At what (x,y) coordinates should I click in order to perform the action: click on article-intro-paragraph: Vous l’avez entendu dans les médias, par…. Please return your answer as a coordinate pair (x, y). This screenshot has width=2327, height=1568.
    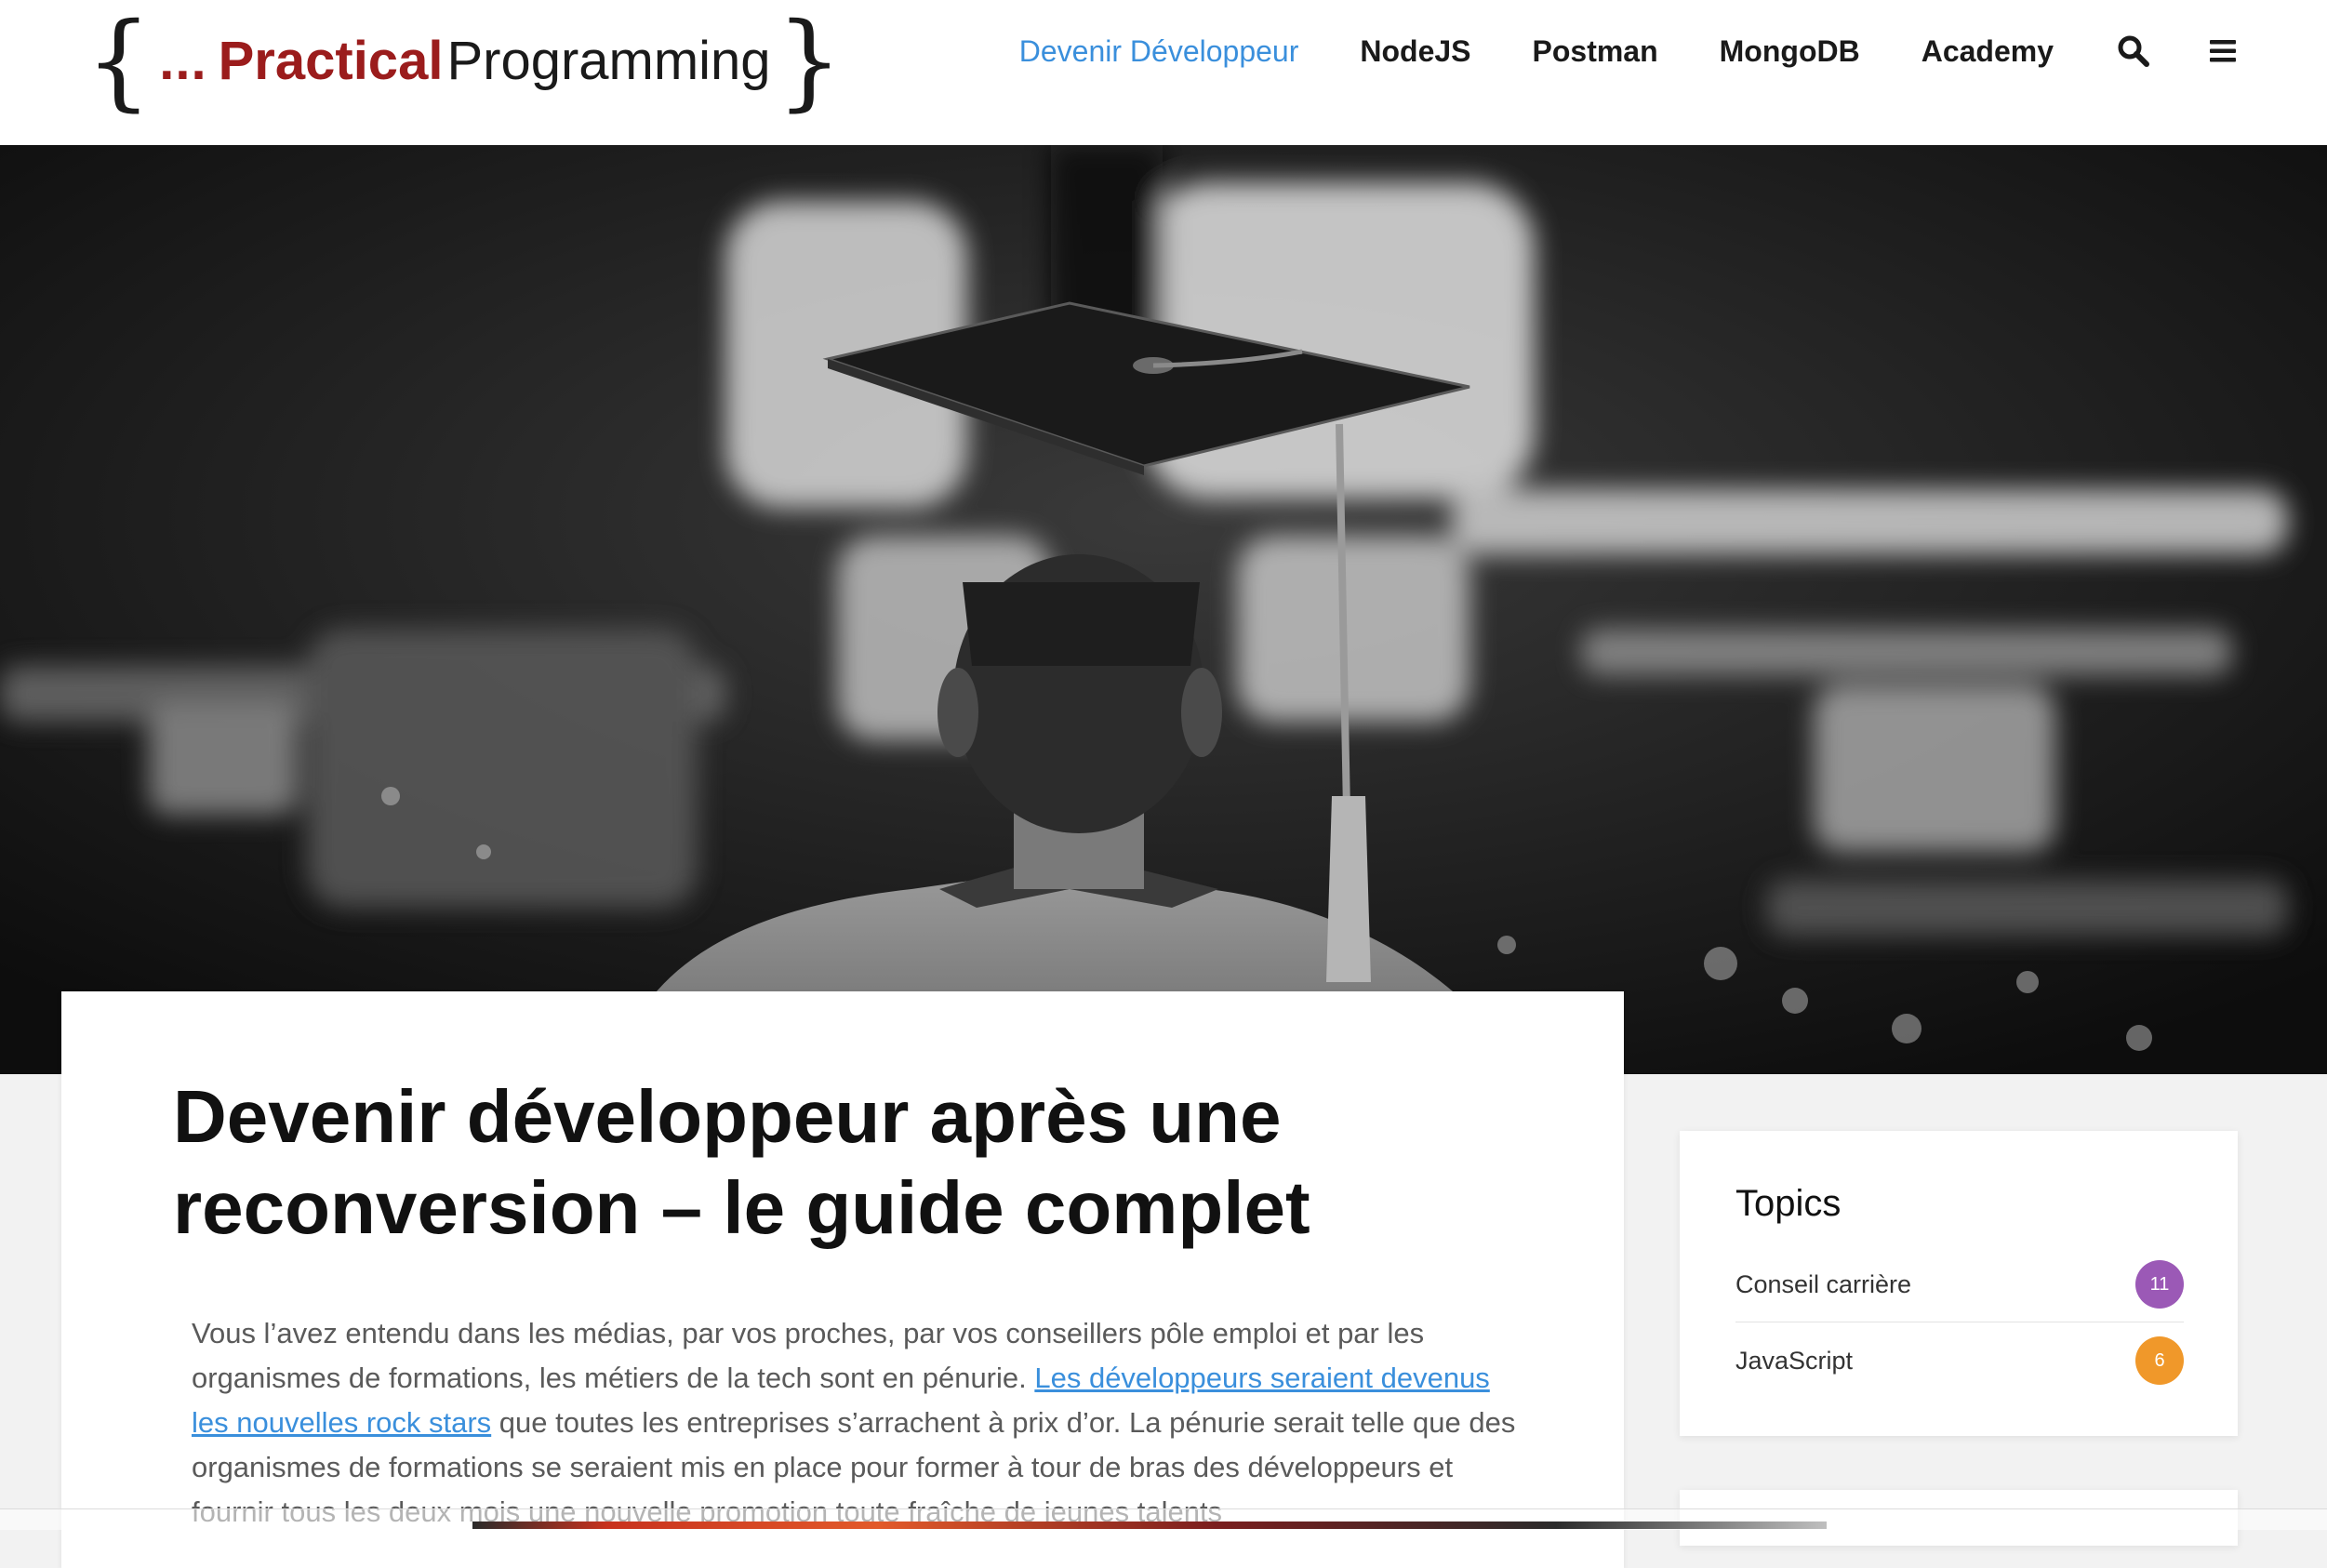
    Looking at the image, I should click on (861, 1423).